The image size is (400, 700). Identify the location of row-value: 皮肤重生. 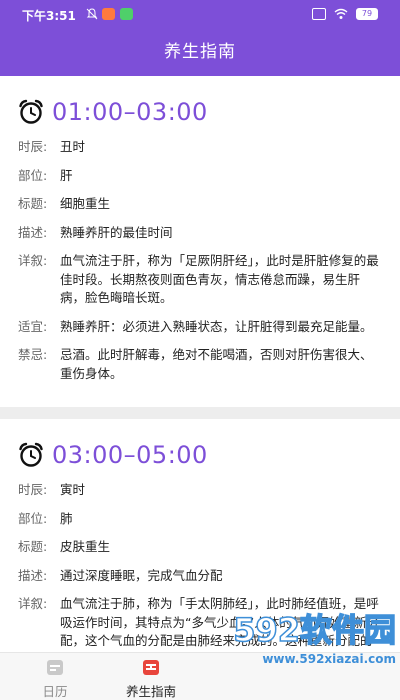
(85, 546).